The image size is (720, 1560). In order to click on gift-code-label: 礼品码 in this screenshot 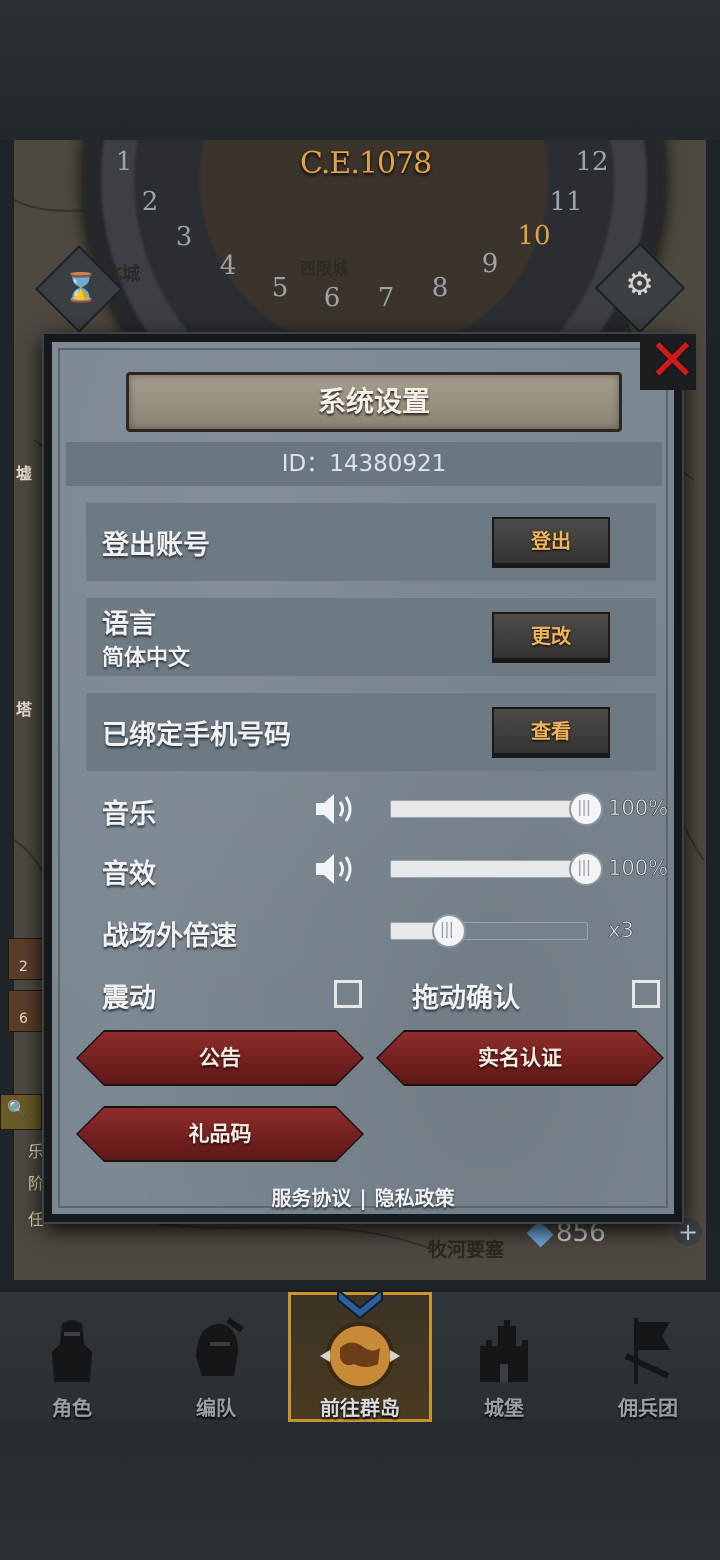, I will do `click(220, 1134)`.